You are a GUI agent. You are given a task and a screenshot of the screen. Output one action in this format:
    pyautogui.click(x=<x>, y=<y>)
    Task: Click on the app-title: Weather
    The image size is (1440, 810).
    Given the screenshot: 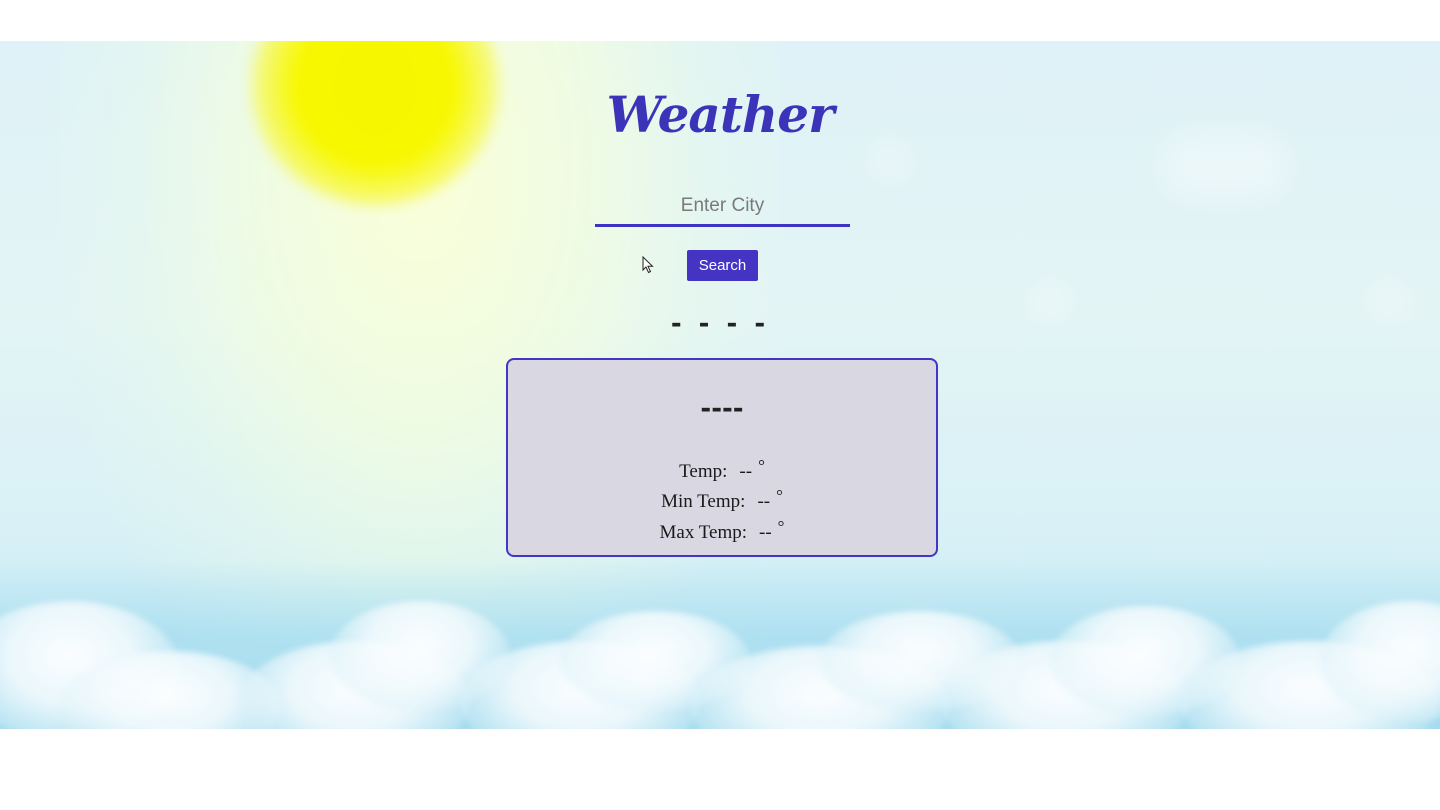 What is the action you would take?
    pyautogui.click(x=720, y=114)
    